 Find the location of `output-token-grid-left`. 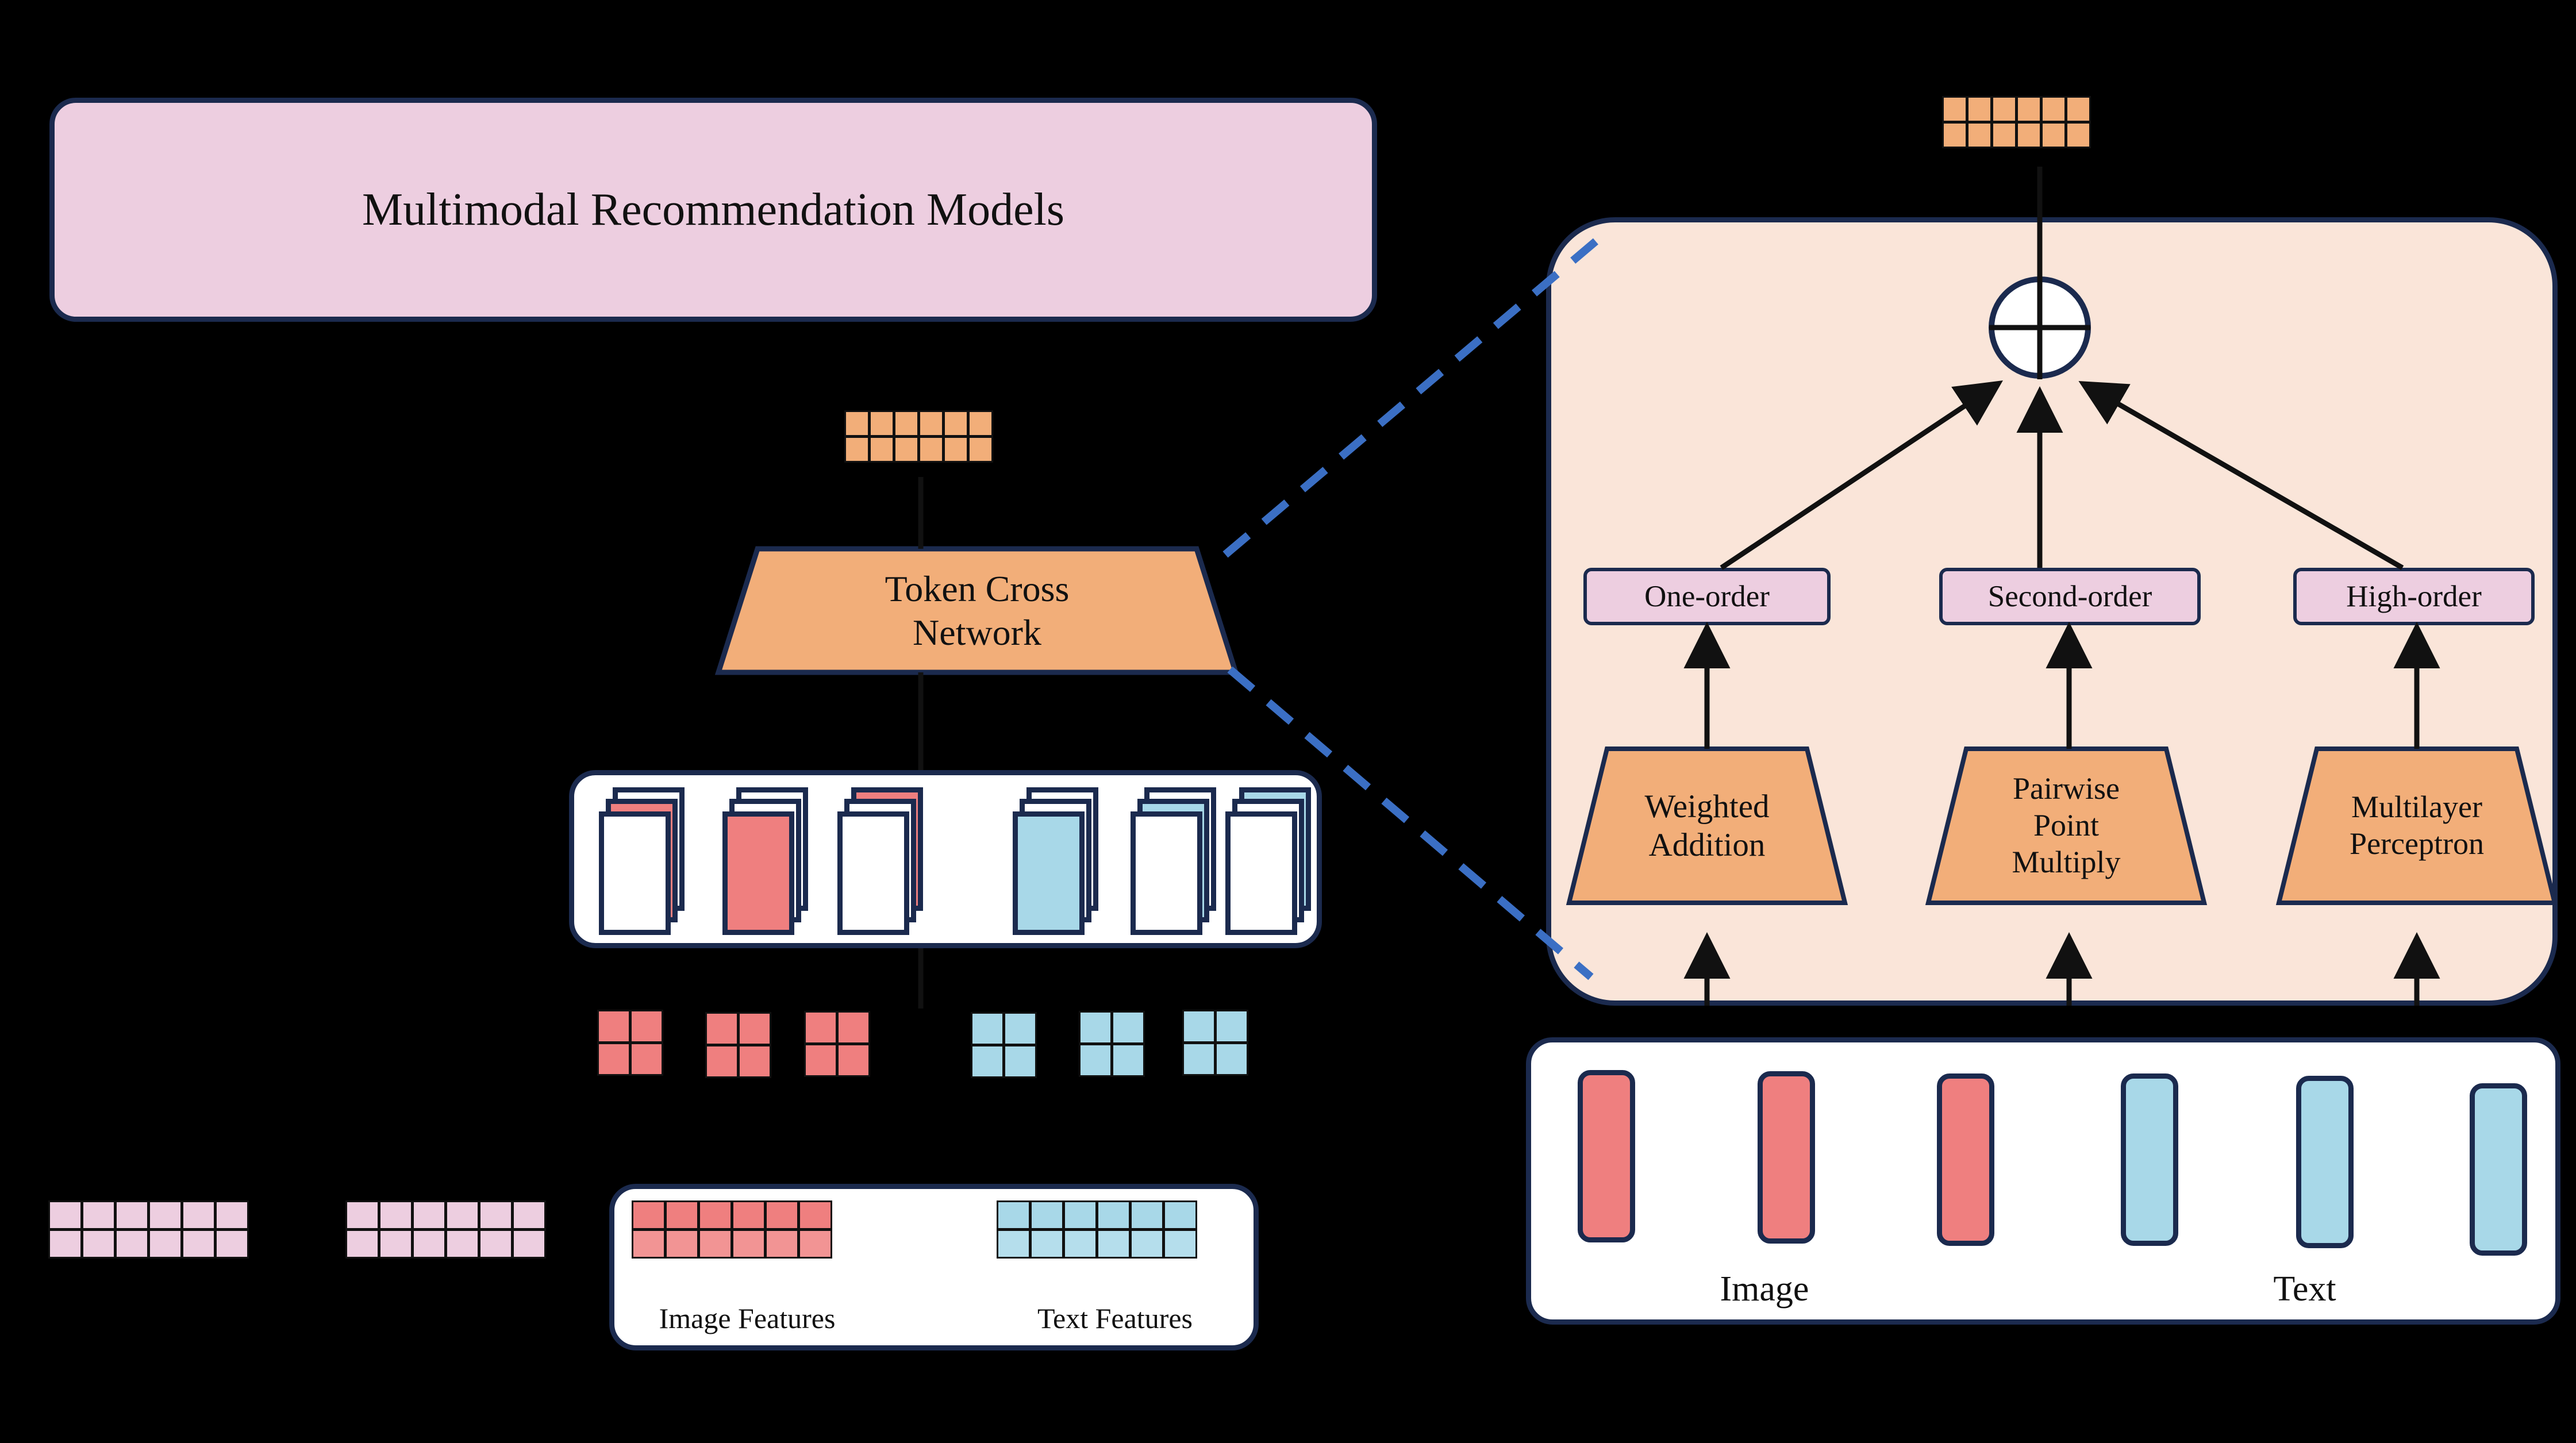

output-token-grid-left is located at coordinates (918, 436).